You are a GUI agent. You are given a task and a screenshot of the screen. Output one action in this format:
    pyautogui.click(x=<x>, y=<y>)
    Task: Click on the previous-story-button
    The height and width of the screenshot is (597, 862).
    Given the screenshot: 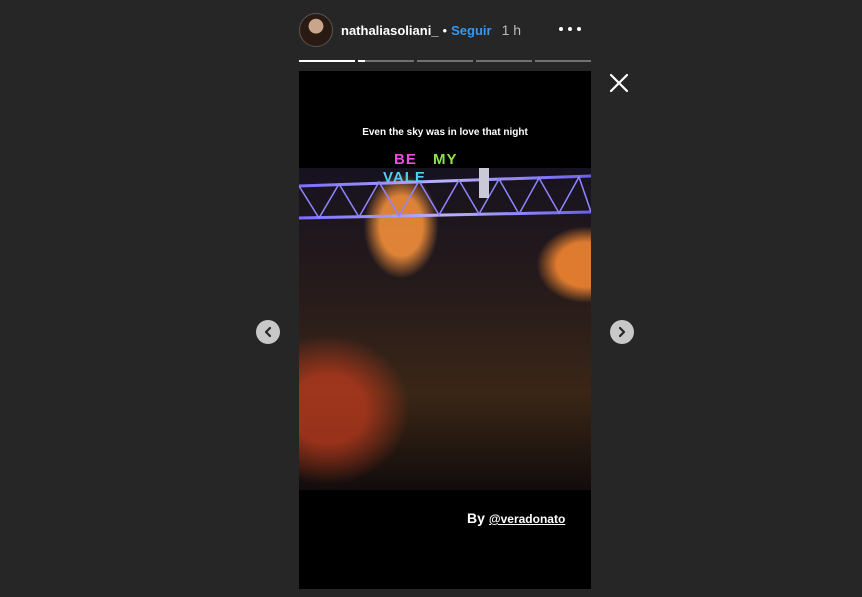 What is the action you would take?
    pyautogui.click(x=268, y=332)
    